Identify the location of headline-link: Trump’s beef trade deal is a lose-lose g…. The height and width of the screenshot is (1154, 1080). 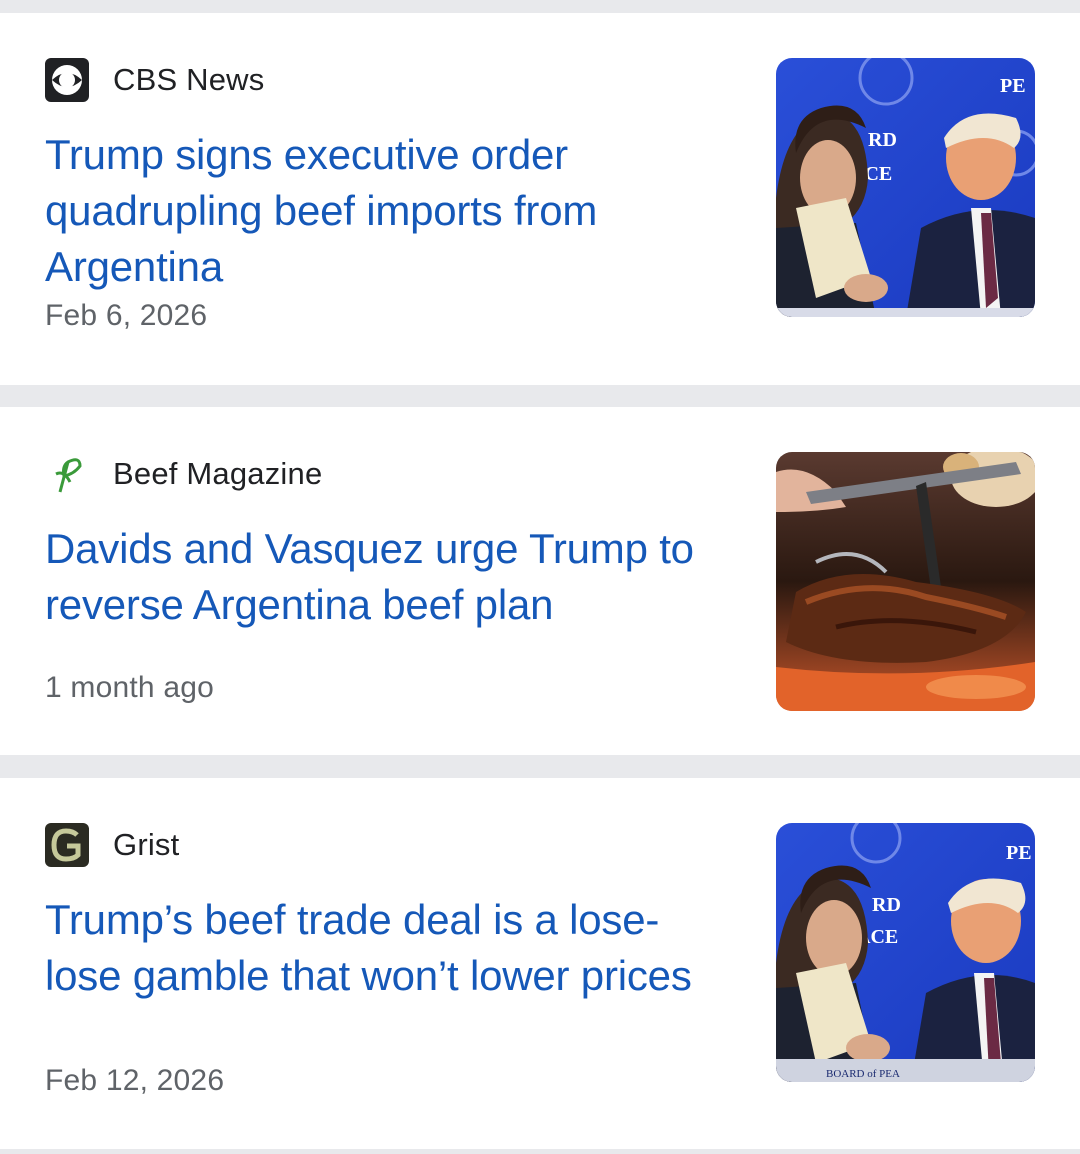
(390, 948).